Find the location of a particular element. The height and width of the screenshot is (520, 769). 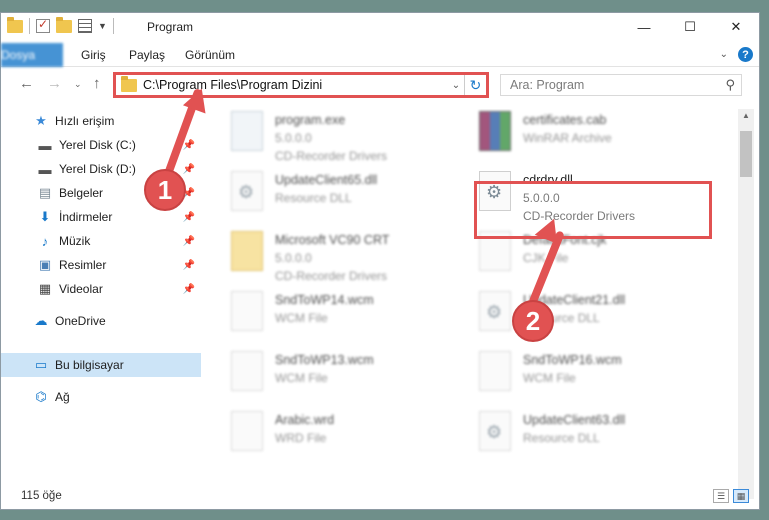

tab-home: Giriş is located at coordinates (93, 55).